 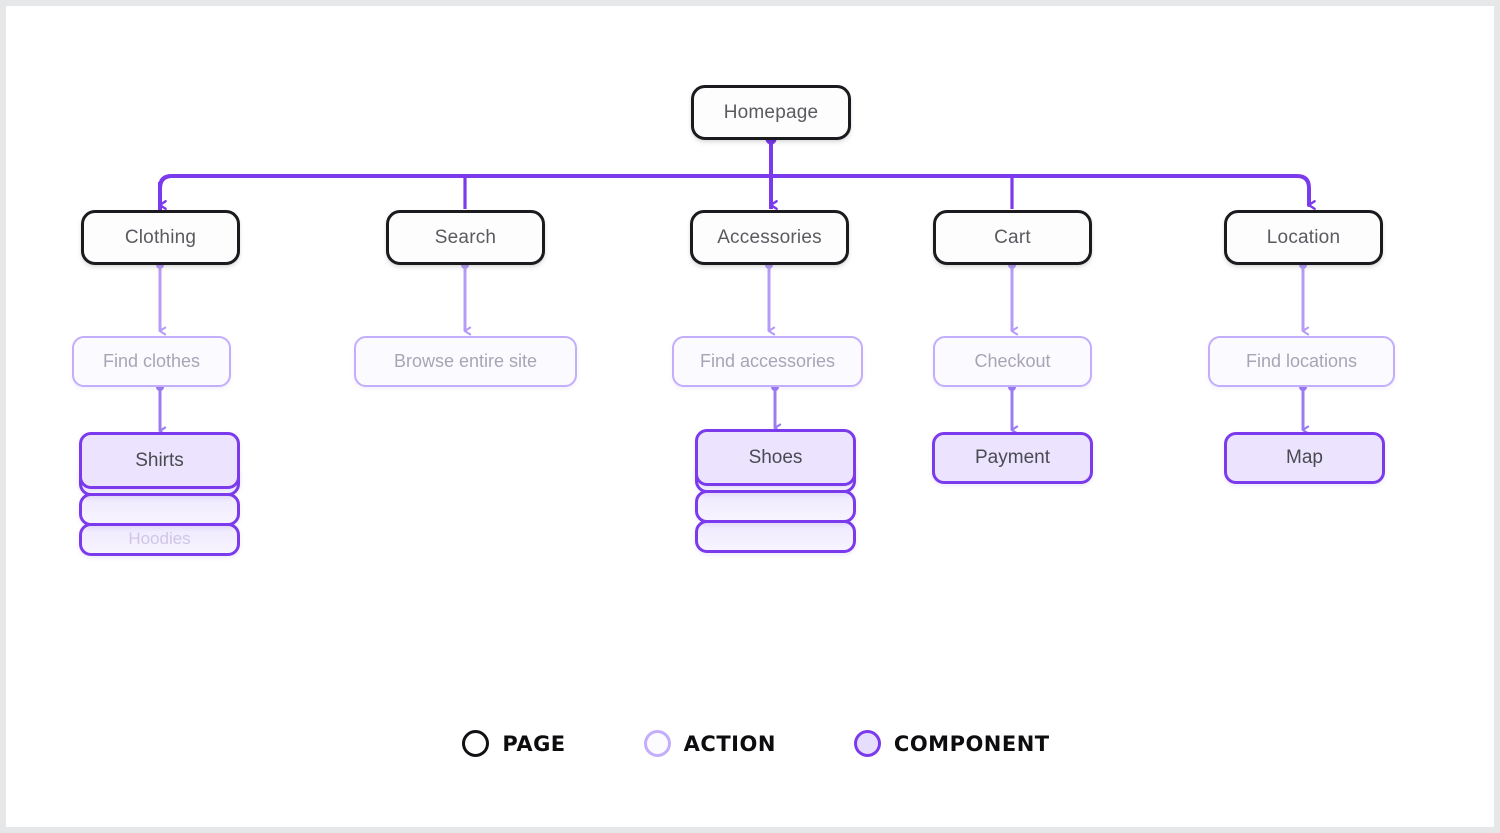 I want to click on node-label: Shirts, so click(x=159, y=460).